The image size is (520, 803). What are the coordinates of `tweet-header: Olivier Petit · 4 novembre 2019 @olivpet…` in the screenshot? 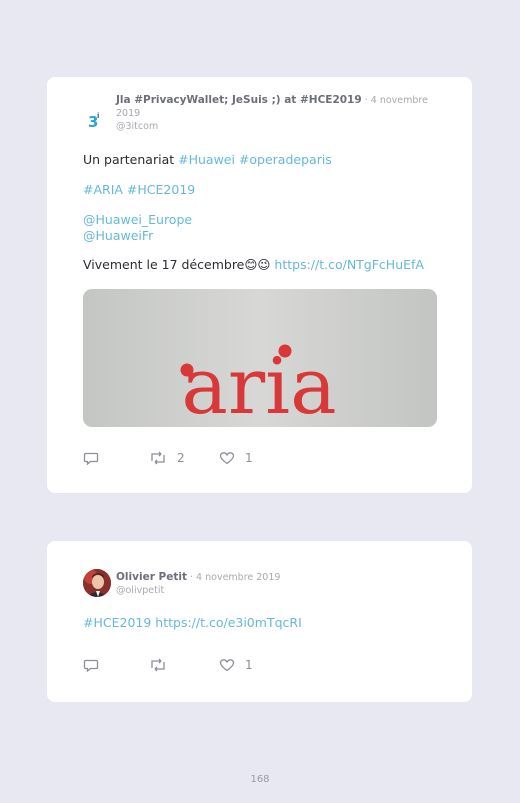 It's located at (274, 584).